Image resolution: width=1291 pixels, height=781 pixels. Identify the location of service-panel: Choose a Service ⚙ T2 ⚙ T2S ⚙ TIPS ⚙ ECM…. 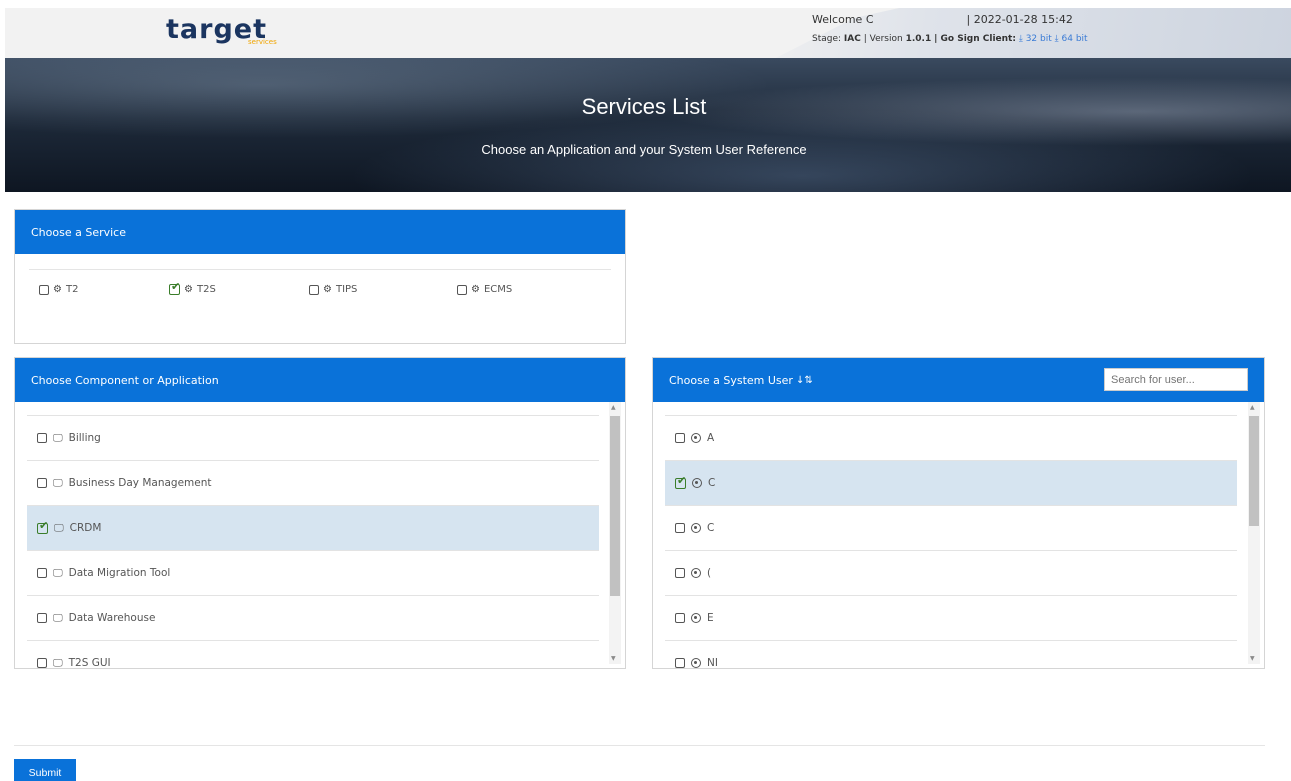
(320, 276).